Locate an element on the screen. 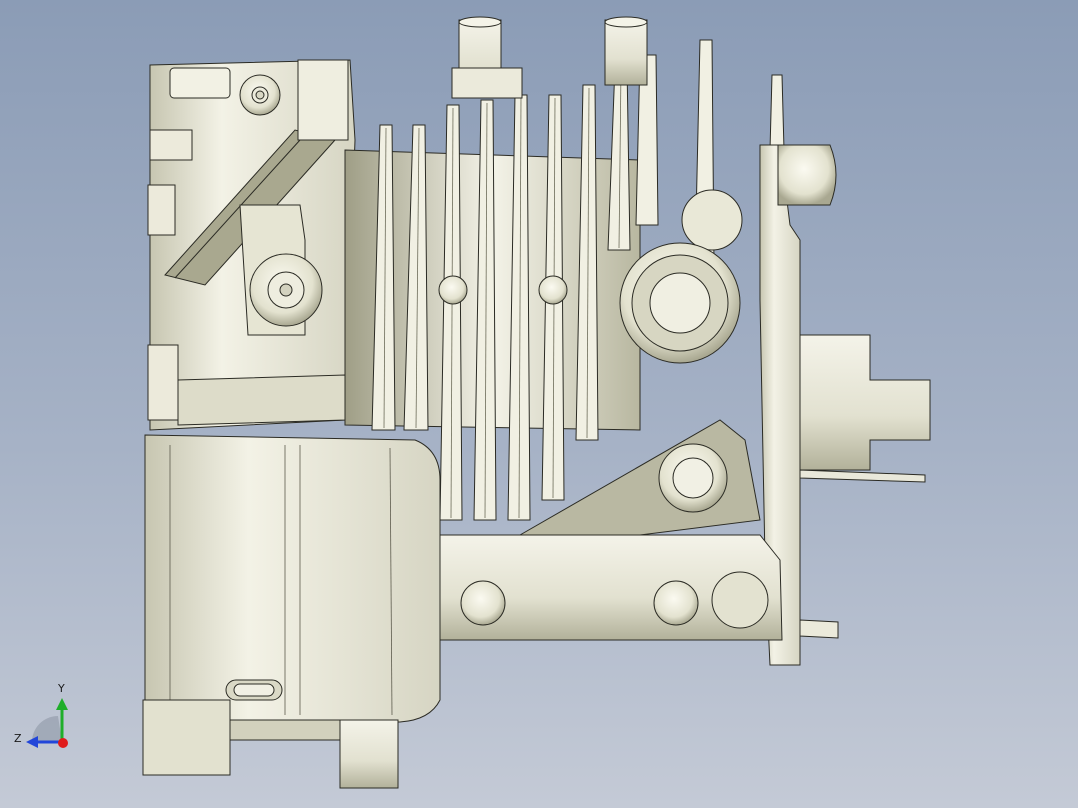  drain-post is located at coordinates (369, 754).